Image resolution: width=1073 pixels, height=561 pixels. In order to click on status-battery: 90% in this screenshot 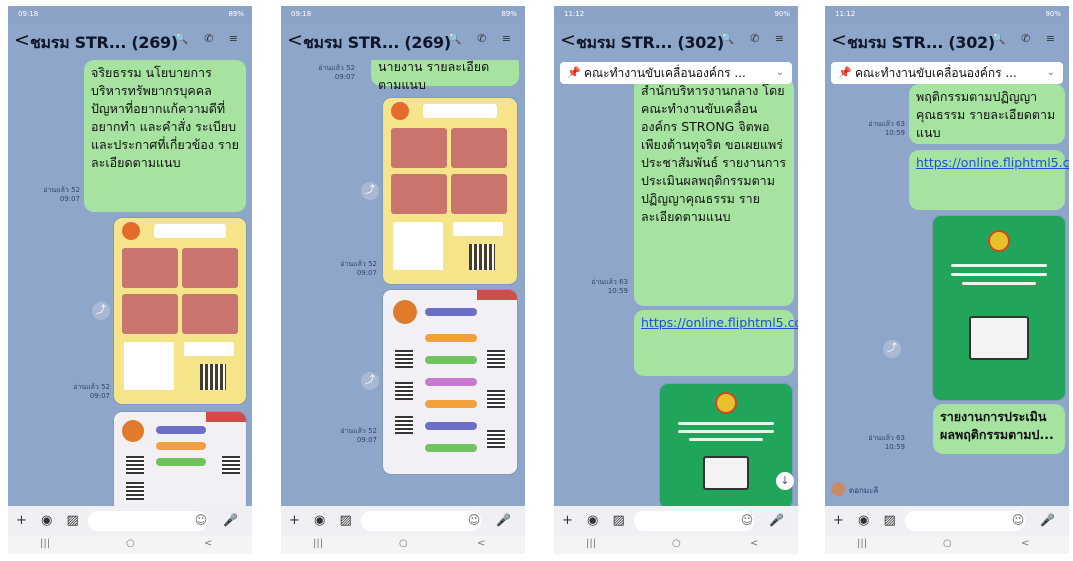, I will do `click(782, 14)`.